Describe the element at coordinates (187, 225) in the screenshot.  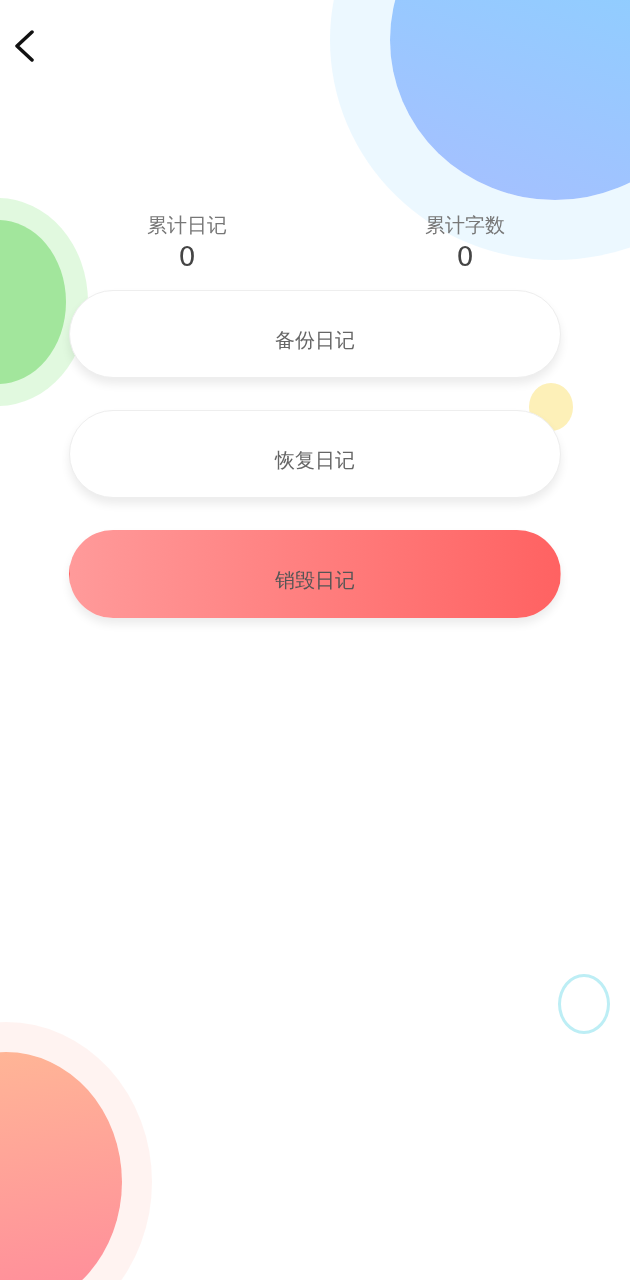
I see `stat-label: 累计日记` at that location.